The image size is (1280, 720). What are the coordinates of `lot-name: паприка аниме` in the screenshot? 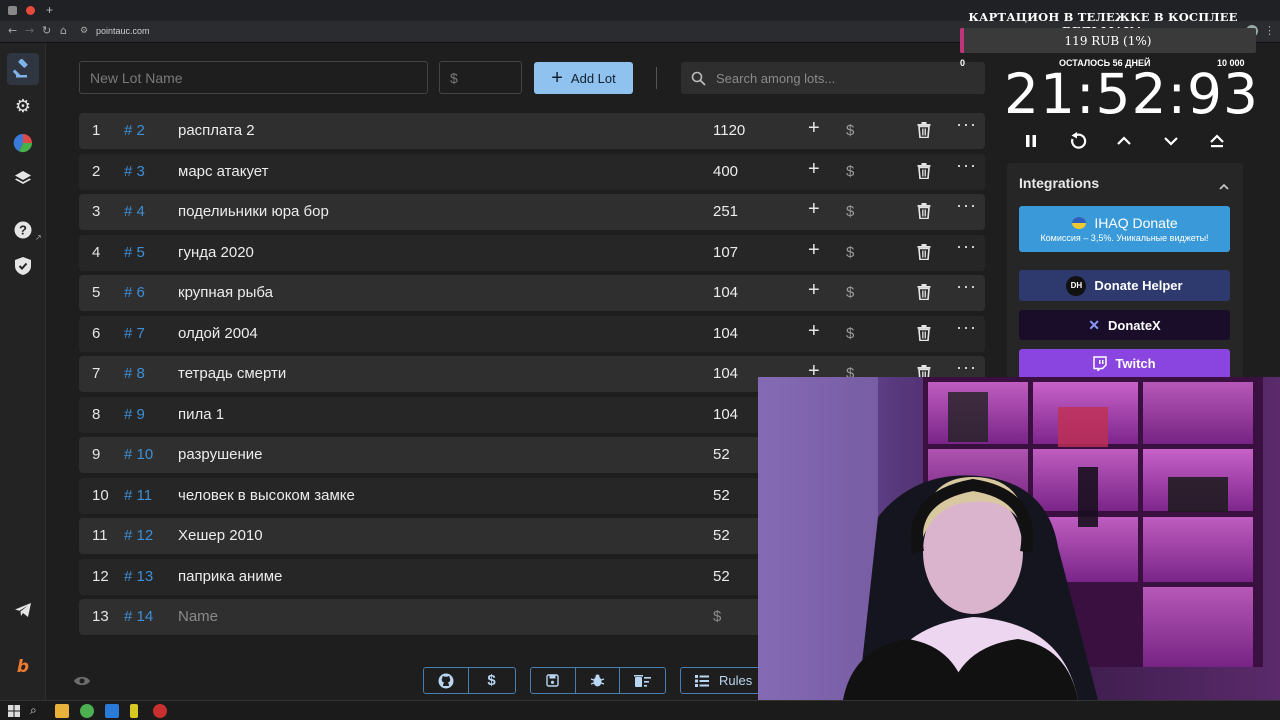 It's located at (230, 576).